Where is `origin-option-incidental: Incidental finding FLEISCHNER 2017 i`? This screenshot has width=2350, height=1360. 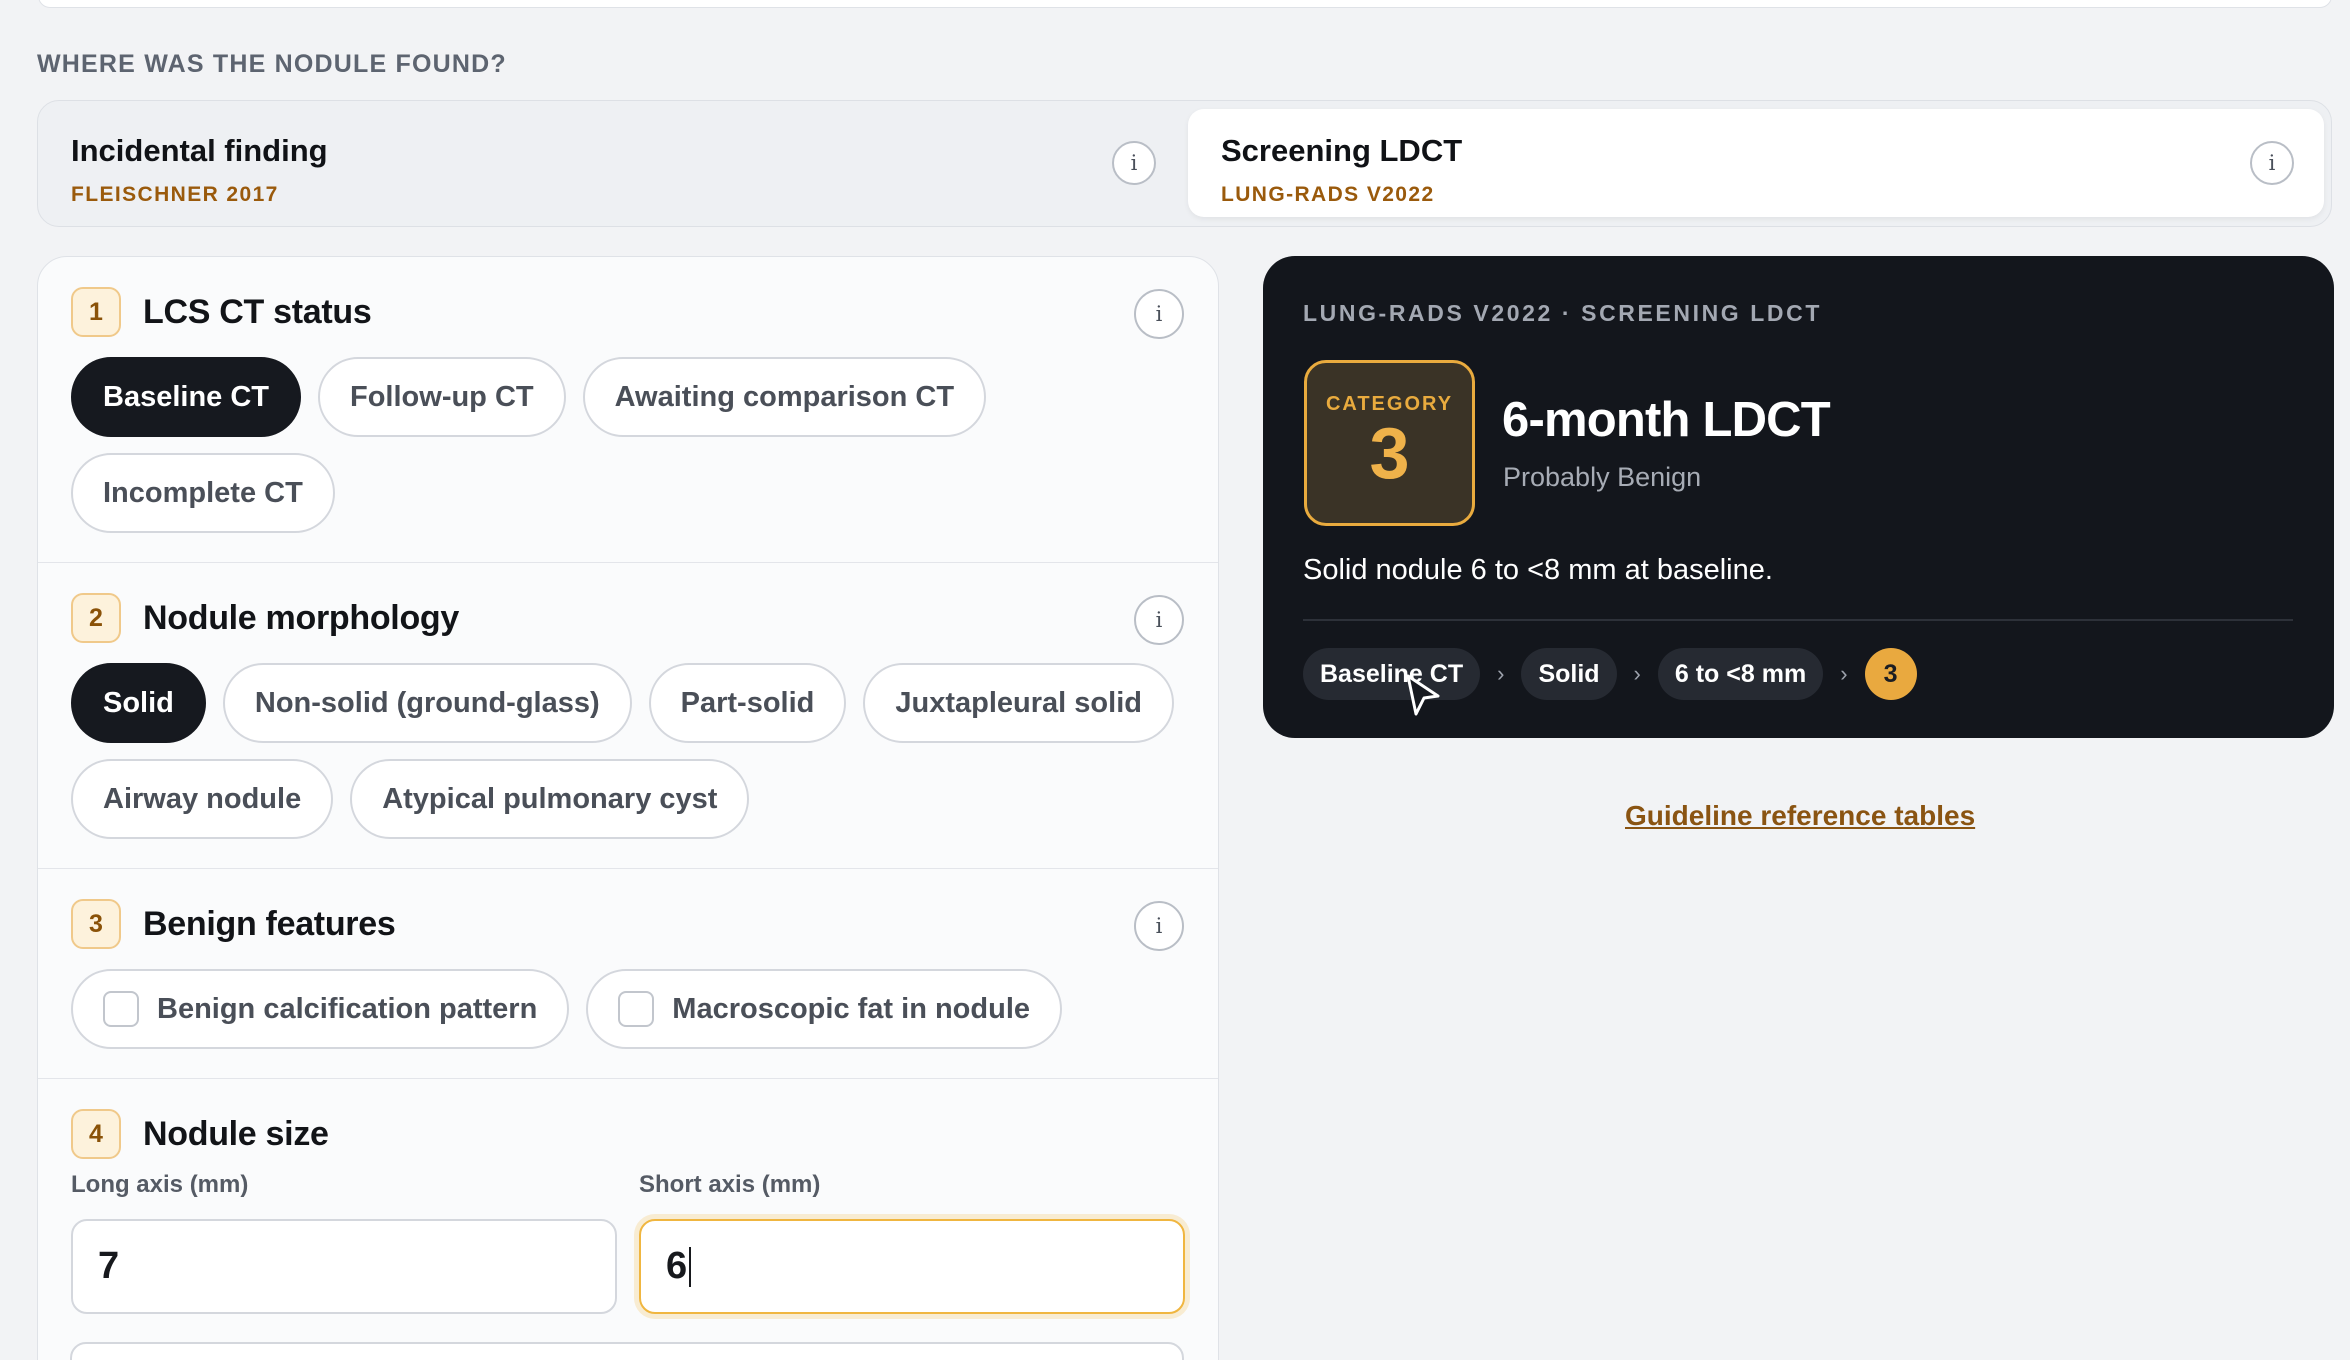 origin-option-incidental: Incidental finding FLEISCHNER 2017 i is located at coordinates (612, 163).